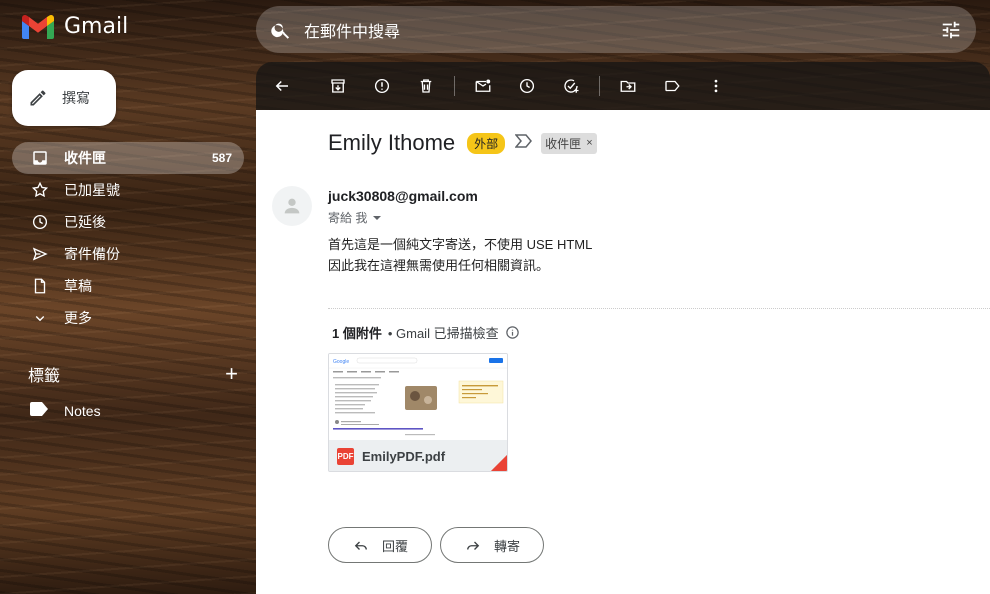 The width and height of the screenshot is (990, 594). What do you see at coordinates (231, 374) in the screenshot?
I see `add-label-icon: +` at bounding box center [231, 374].